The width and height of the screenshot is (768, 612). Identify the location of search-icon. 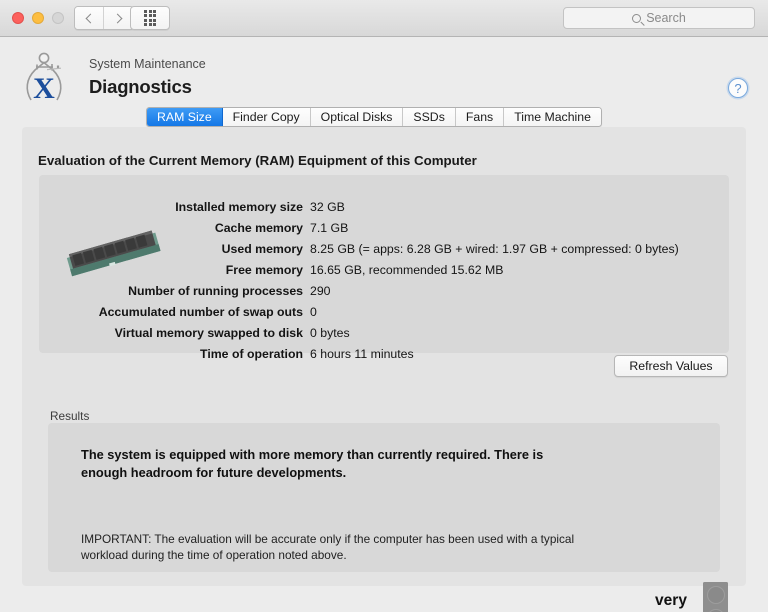
(637, 18).